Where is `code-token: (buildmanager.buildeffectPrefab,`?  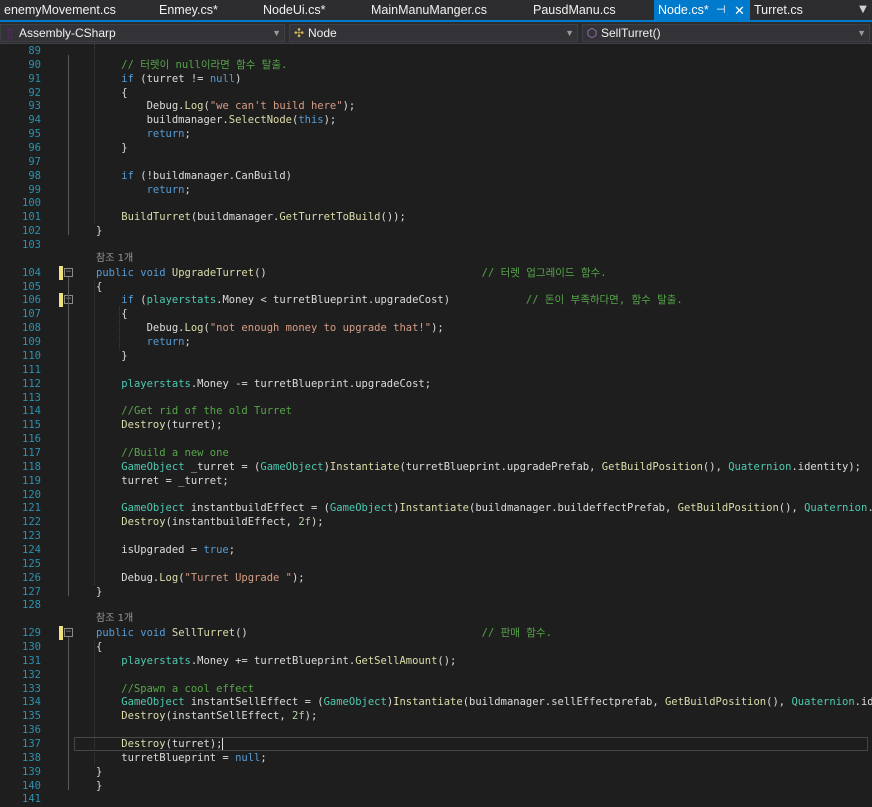 code-token: (buildmanager.buildeffectPrefab, is located at coordinates (573, 508).